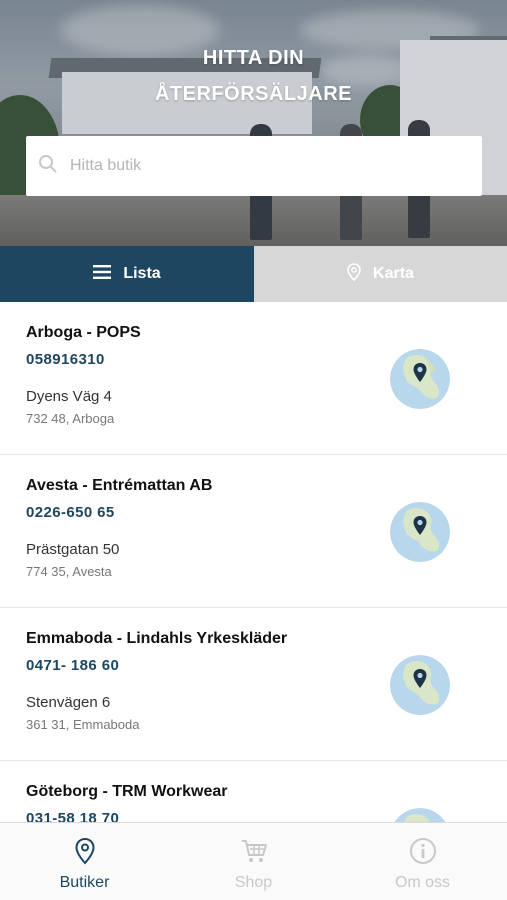 This screenshot has height=900, width=507. What do you see at coordinates (72, 816) in the screenshot?
I see `store-phone: 031-58 18 70` at bounding box center [72, 816].